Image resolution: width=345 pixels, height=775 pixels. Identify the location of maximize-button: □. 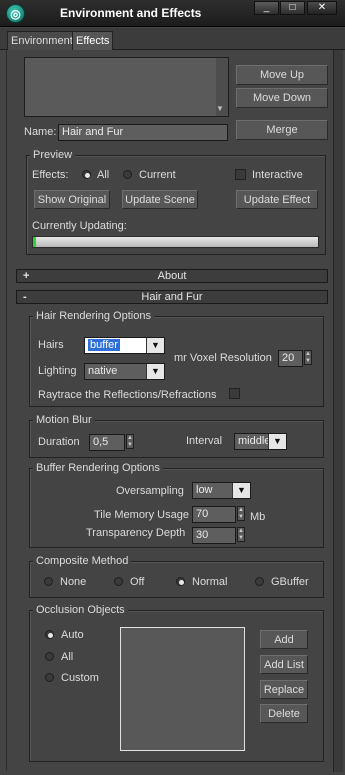
(292, 8).